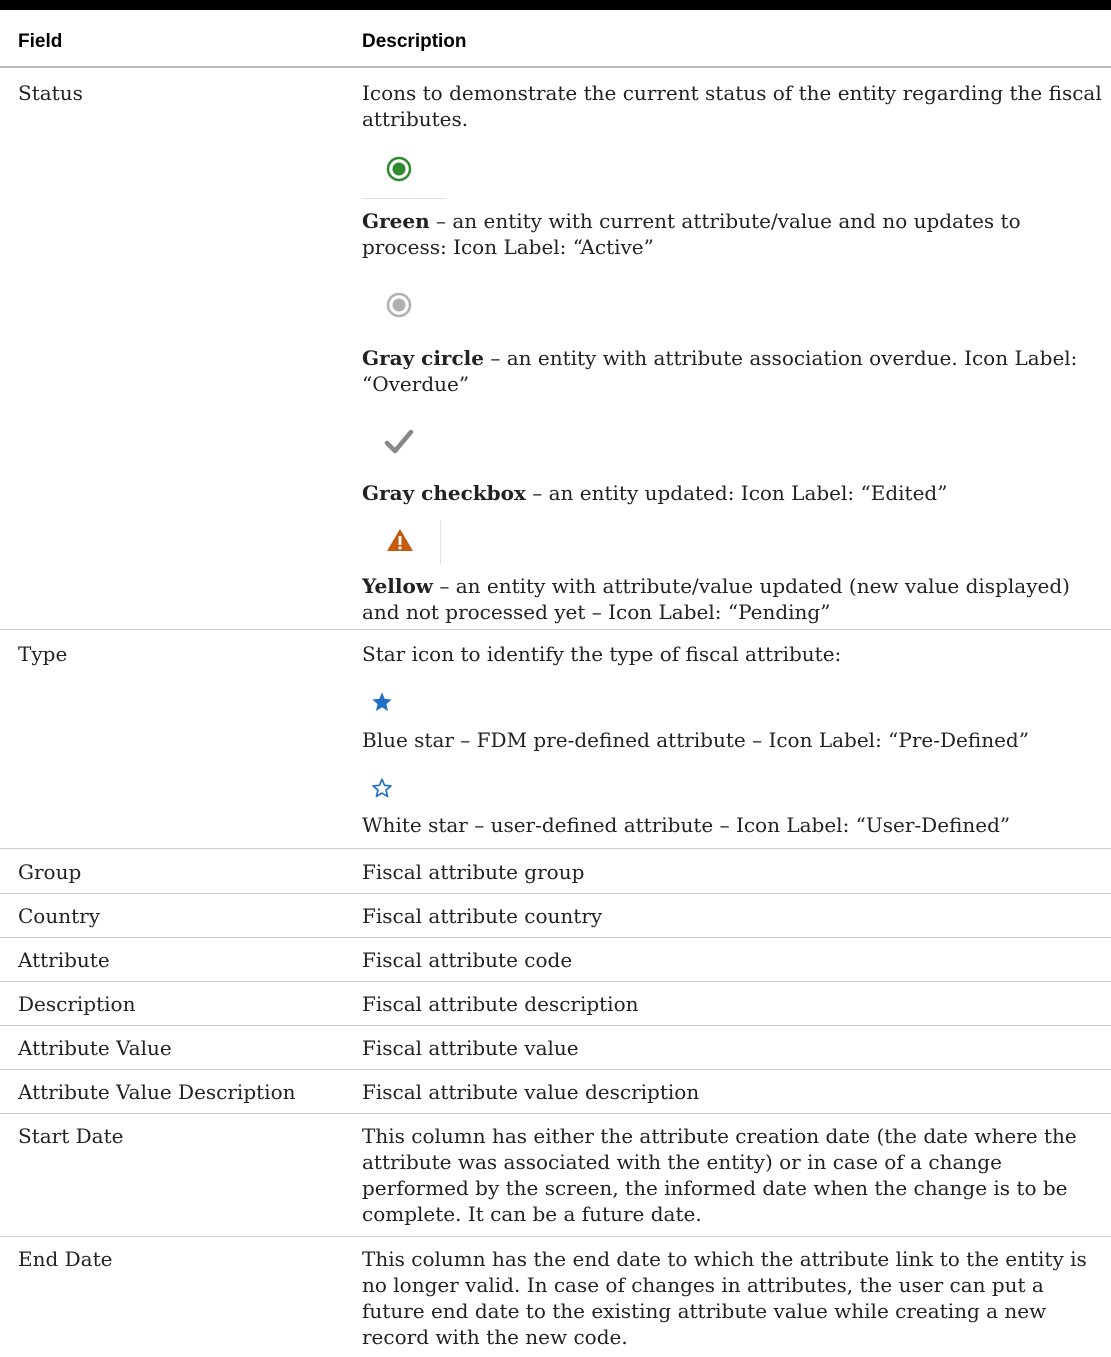 The height and width of the screenshot is (1357, 1111). I want to click on gray-circle-icon, so click(399, 305).